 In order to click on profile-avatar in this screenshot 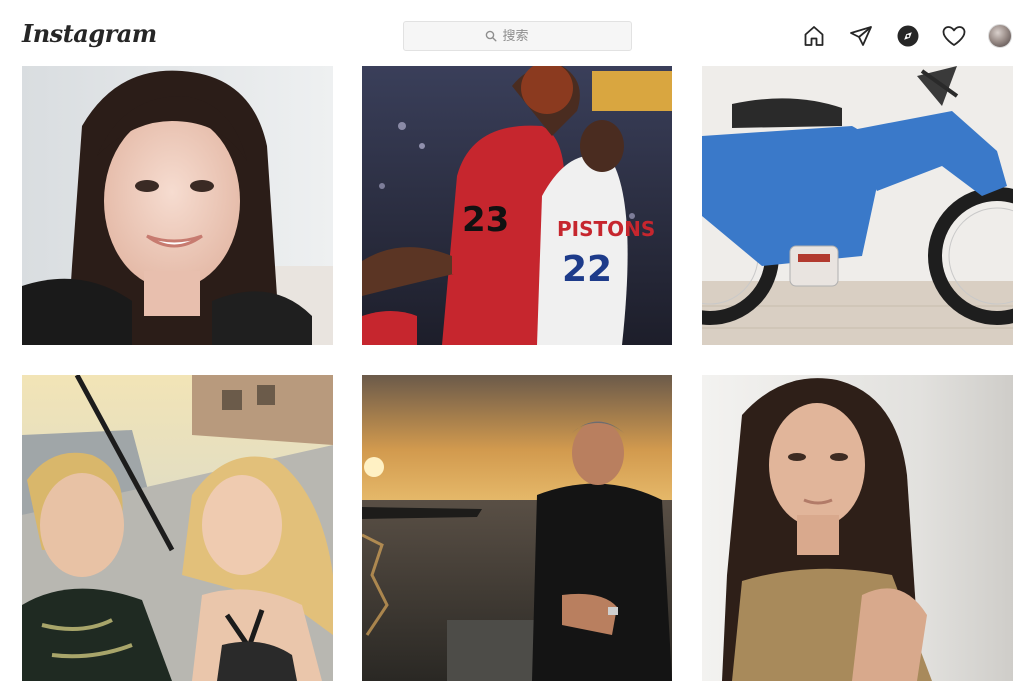, I will do `click(1000, 36)`.